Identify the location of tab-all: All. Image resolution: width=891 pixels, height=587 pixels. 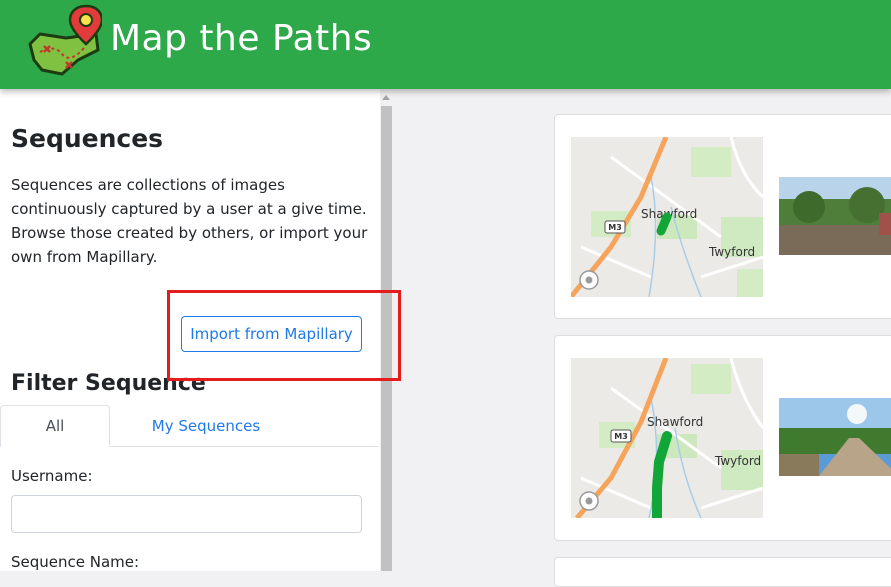
(55, 426).